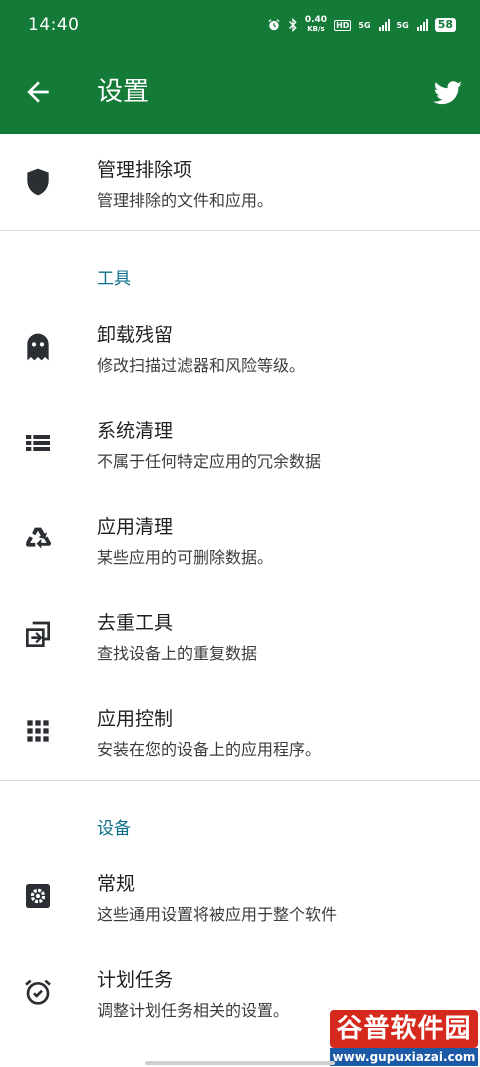  I want to click on deduplicator-item: 去重工具 查找设备上的重复数据, so click(240, 635).